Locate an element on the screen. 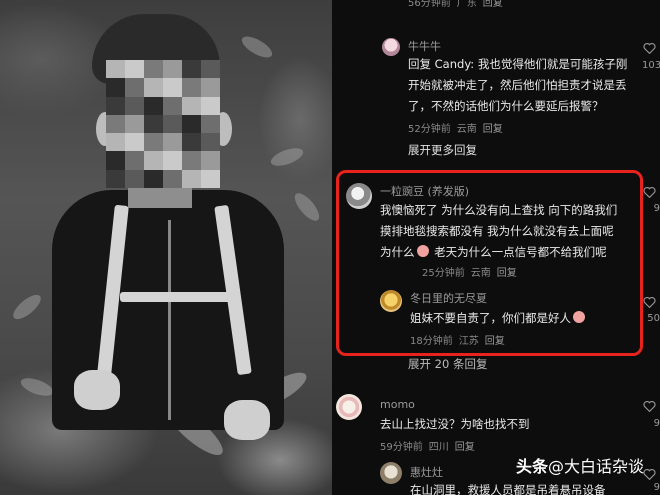 The image size is (660, 495). like-count: 50 is located at coordinates (653, 318).